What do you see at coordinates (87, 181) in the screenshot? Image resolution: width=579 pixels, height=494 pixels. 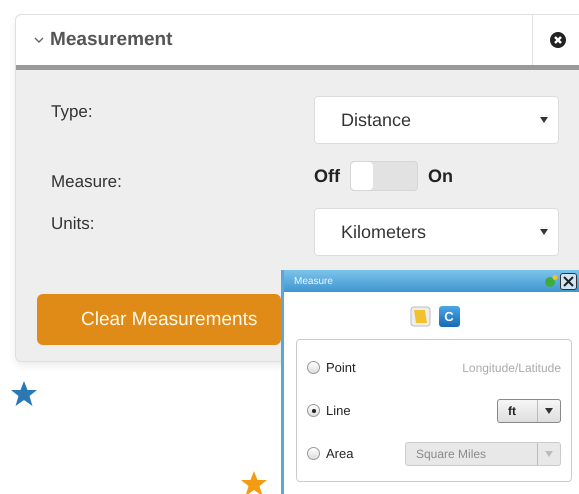 I see `field-label: Measure:` at bounding box center [87, 181].